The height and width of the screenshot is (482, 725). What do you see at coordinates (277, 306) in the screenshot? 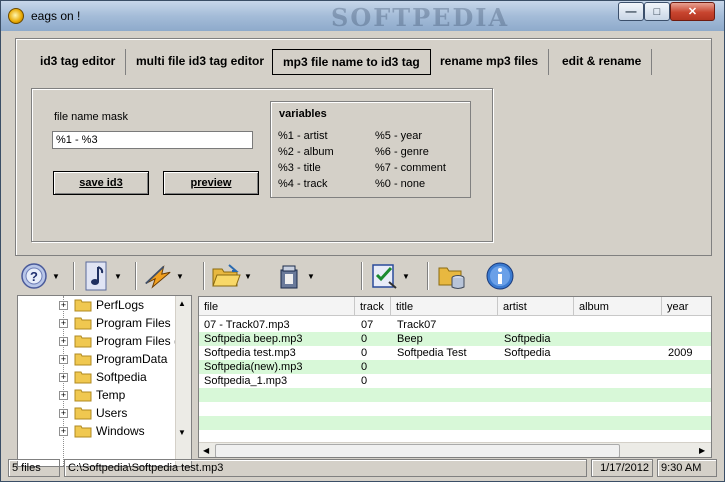
I see `column-header-file: file` at bounding box center [277, 306].